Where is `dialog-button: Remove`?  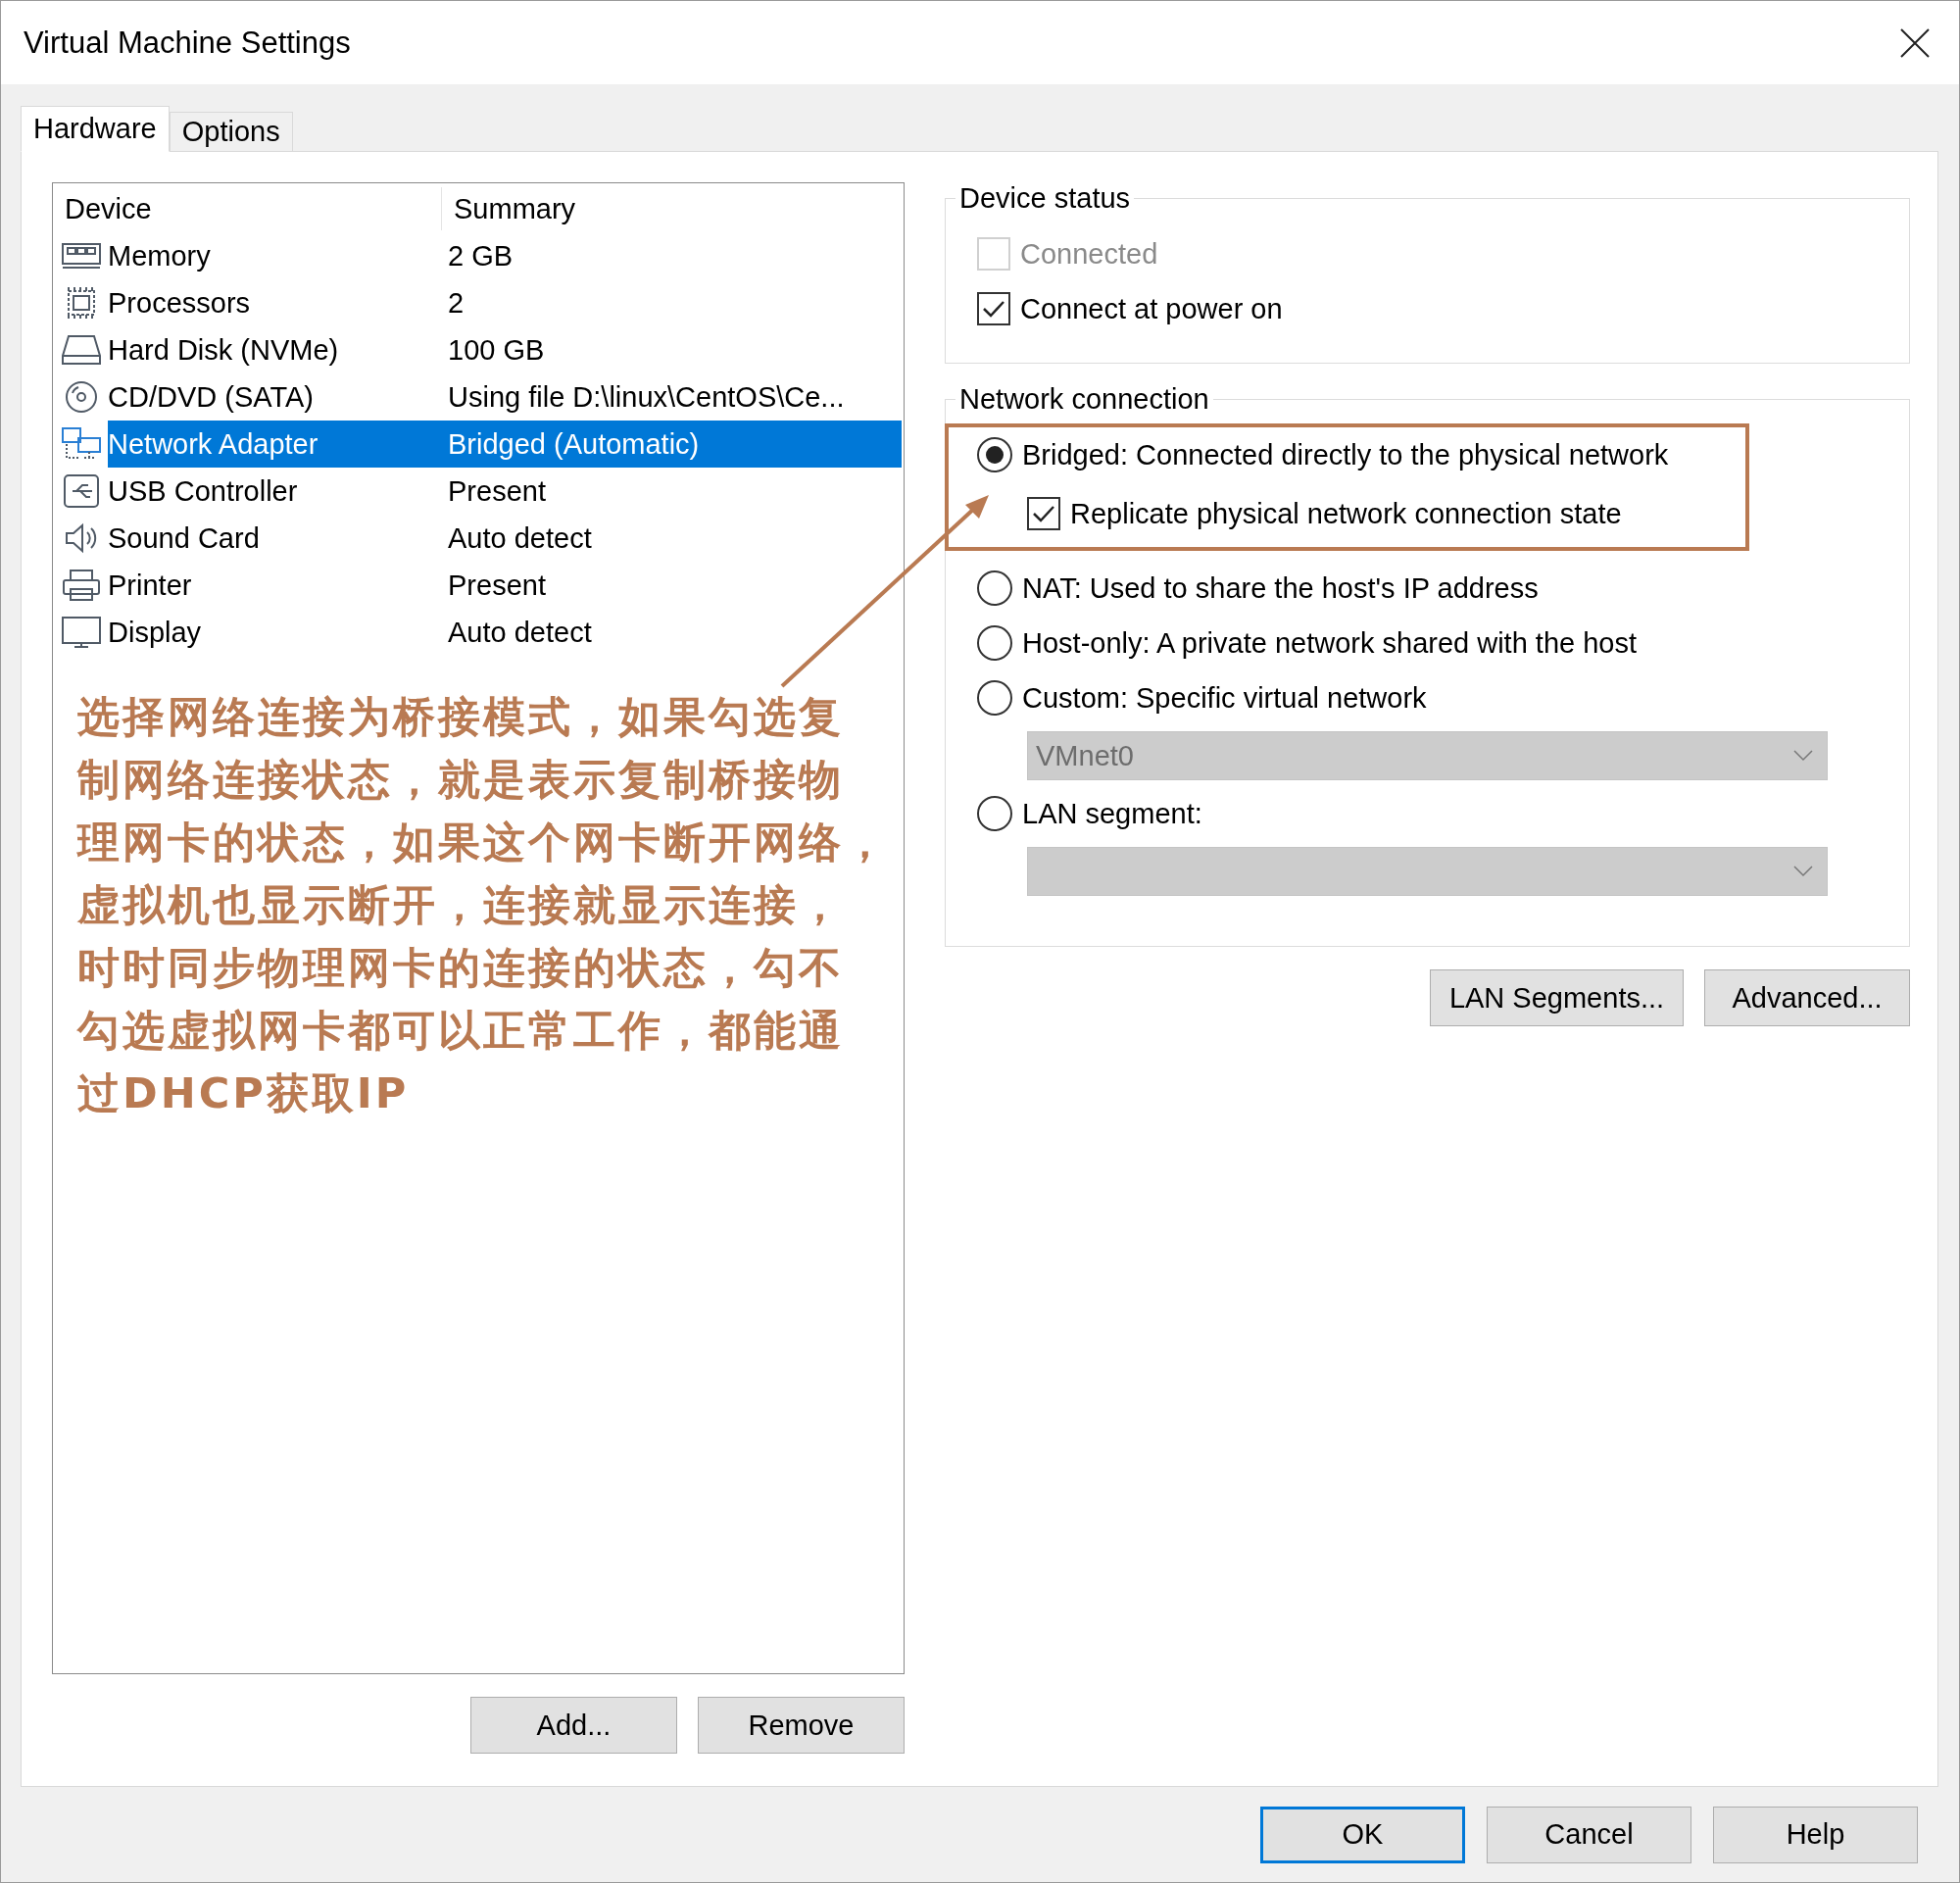 dialog-button: Remove is located at coordinates (801, 1726).